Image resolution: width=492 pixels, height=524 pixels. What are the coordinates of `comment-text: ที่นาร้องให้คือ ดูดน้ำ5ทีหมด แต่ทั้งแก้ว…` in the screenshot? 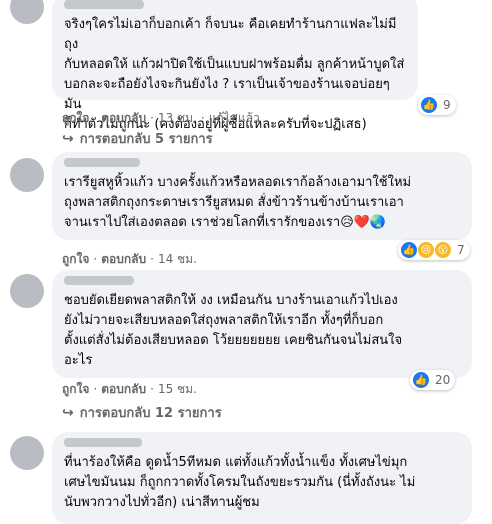 It's located at (240, 482).